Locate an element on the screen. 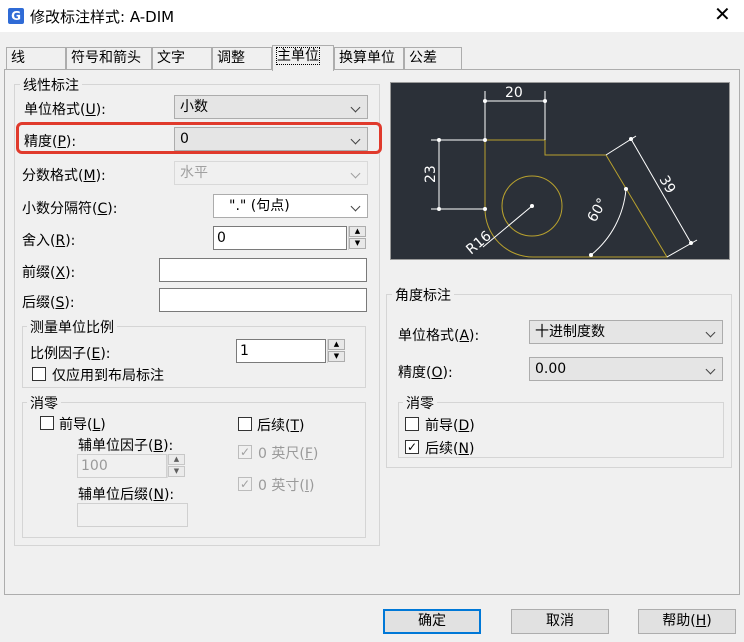  tab-primary-units: 主单位 is located at coordinates (303, 58).